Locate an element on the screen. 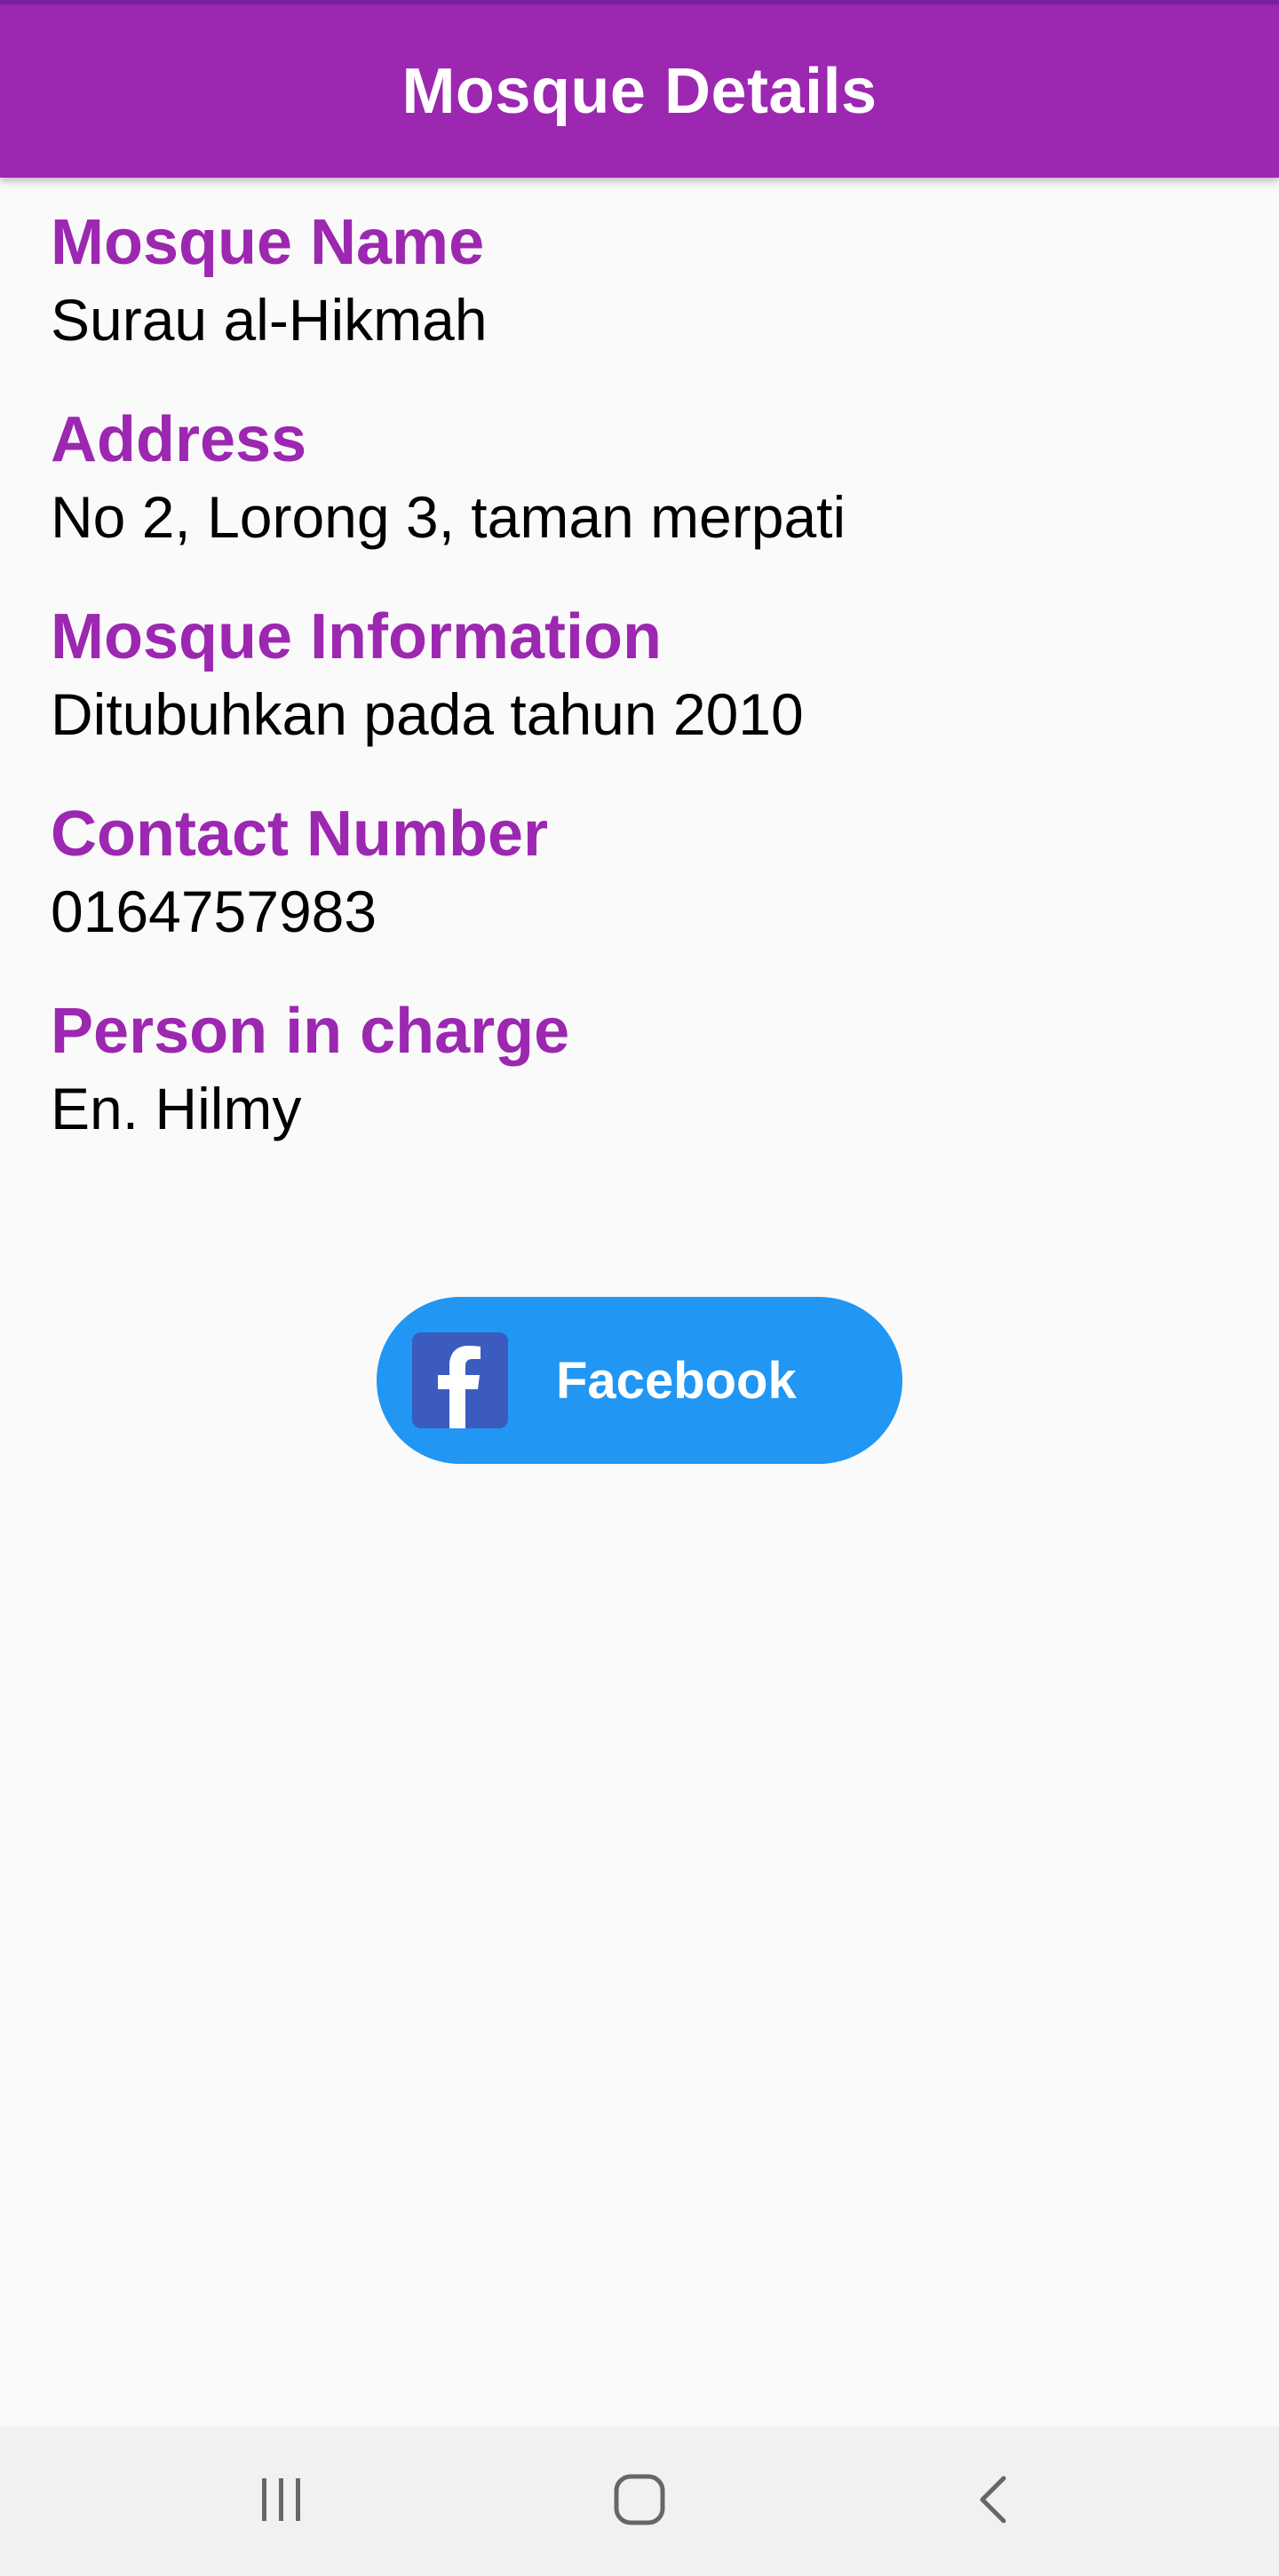 The width and height of the screenshot is (1279, 2576). home-icon is located at coordinates (639, 2501).